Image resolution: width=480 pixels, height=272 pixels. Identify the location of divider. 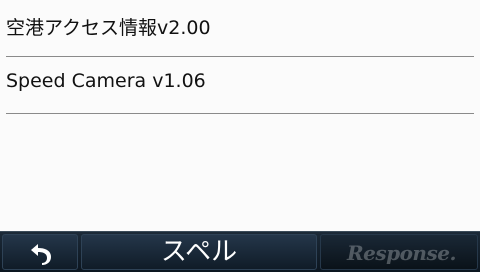
(240, 113).